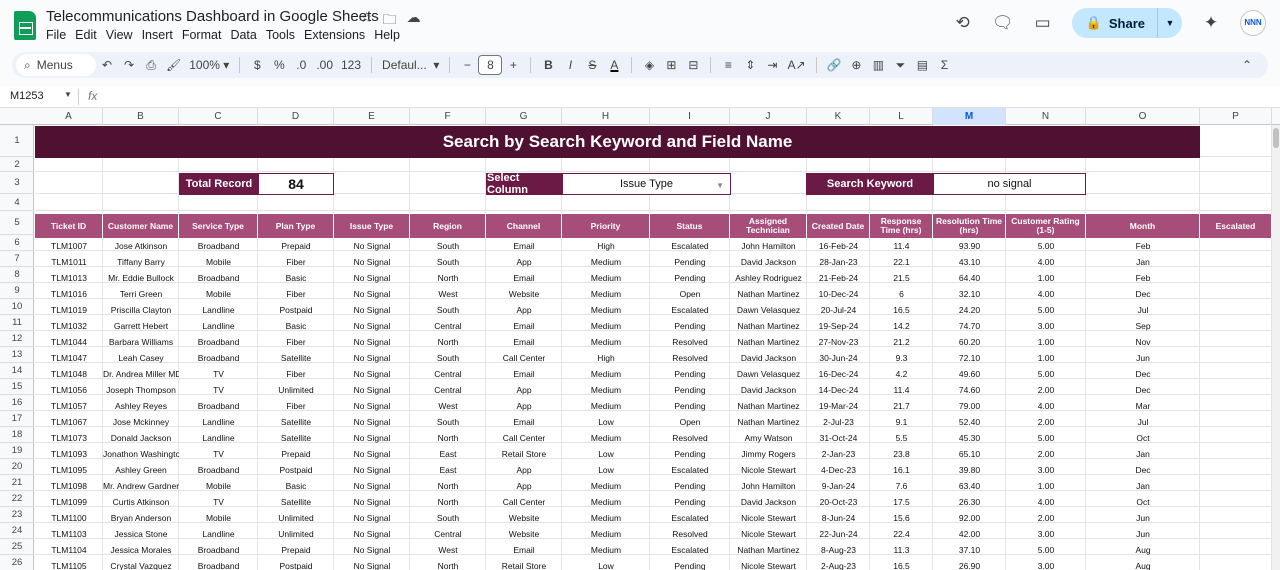 The width and height of the screenshot is (1280, 570). I want to click on column-header-b: B, so click(141, 116).